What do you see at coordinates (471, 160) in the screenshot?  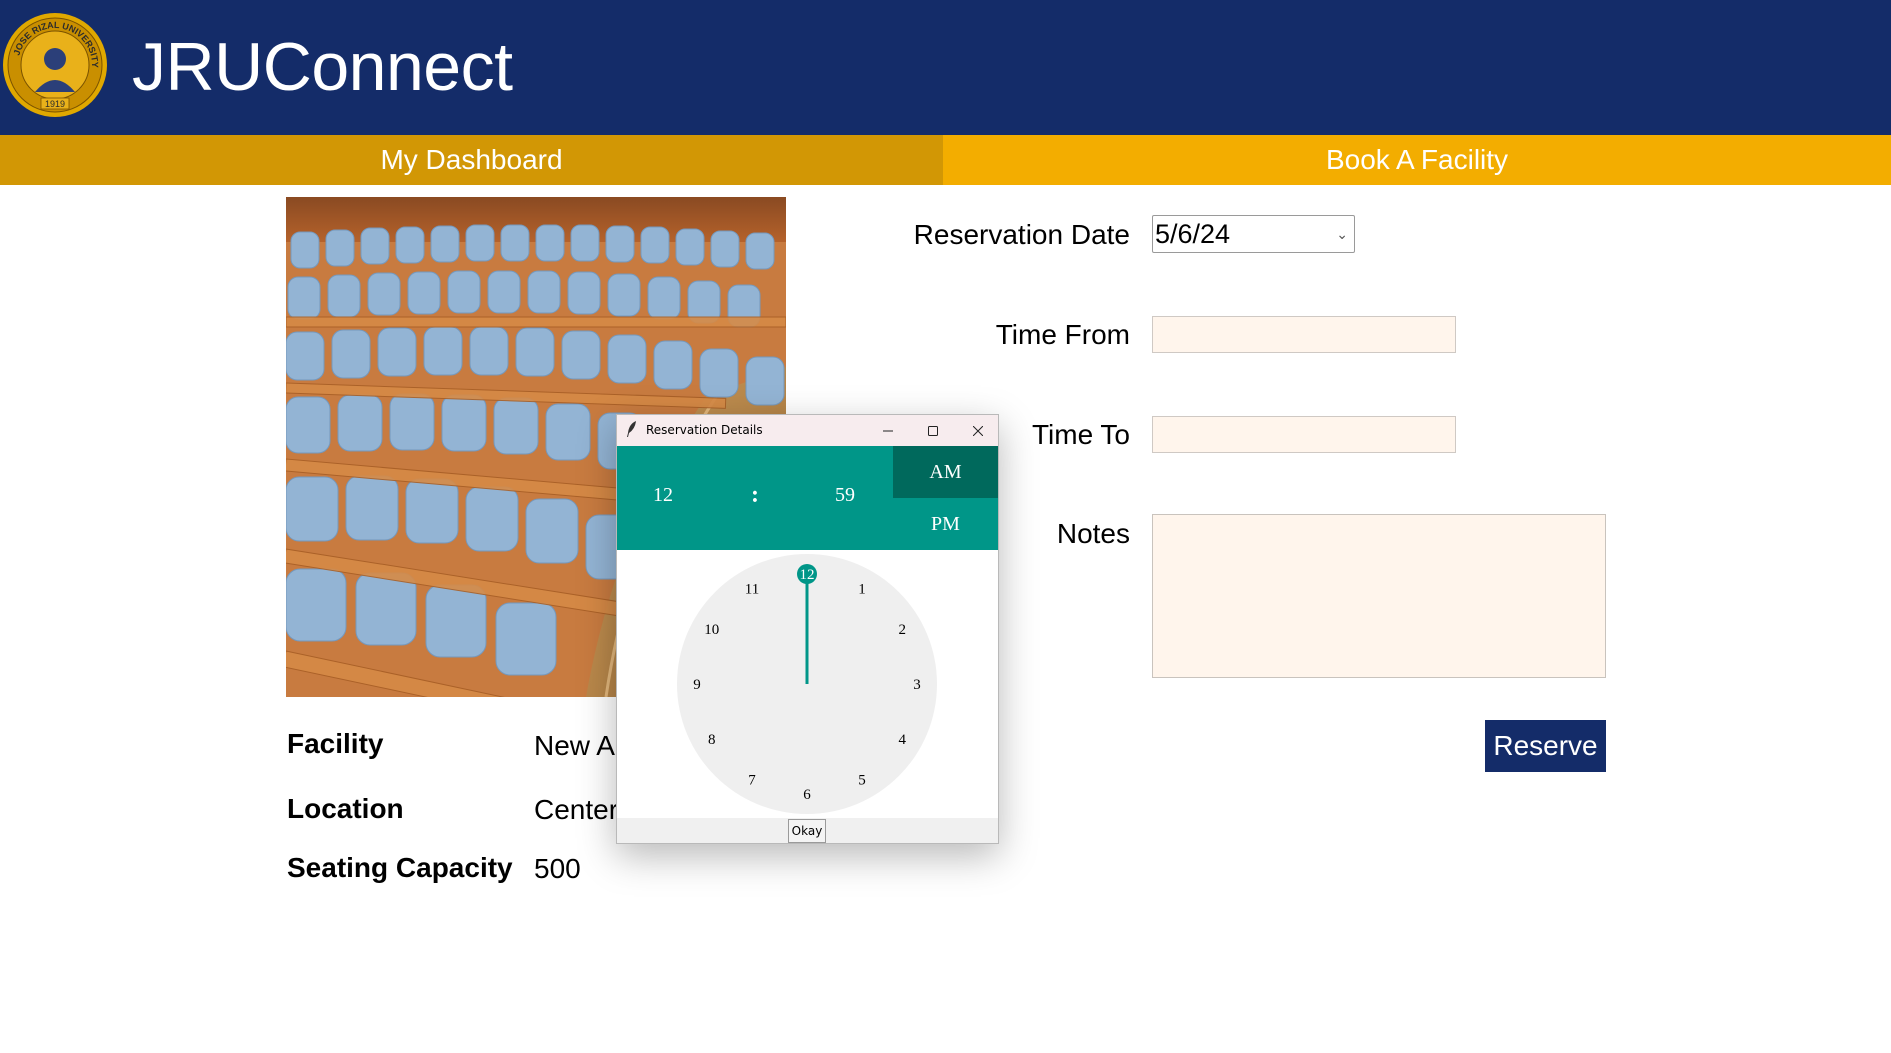 I see `tab-my-dashboard: My Dashboard` at bounding box center [471, 160].